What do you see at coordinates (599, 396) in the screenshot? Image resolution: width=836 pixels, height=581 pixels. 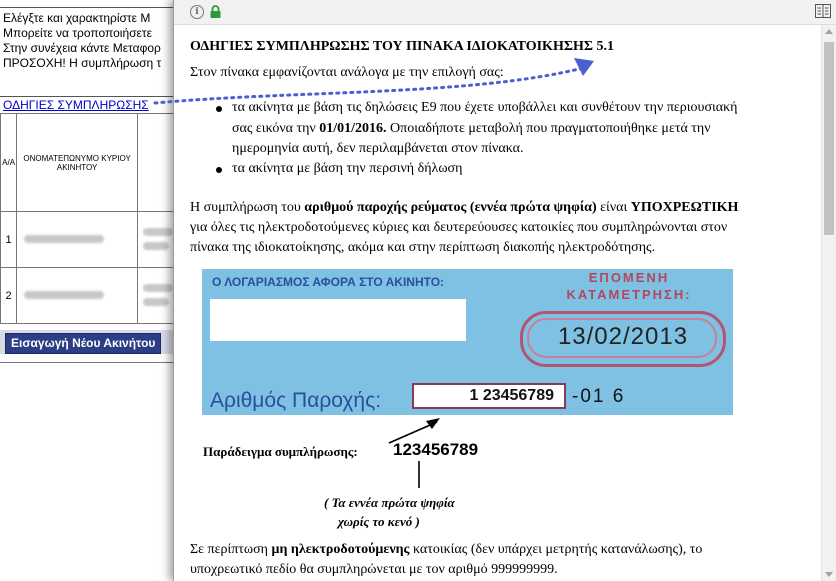 I see `bill-supply-suffix: -01 6` at bounding box center [599, 396].